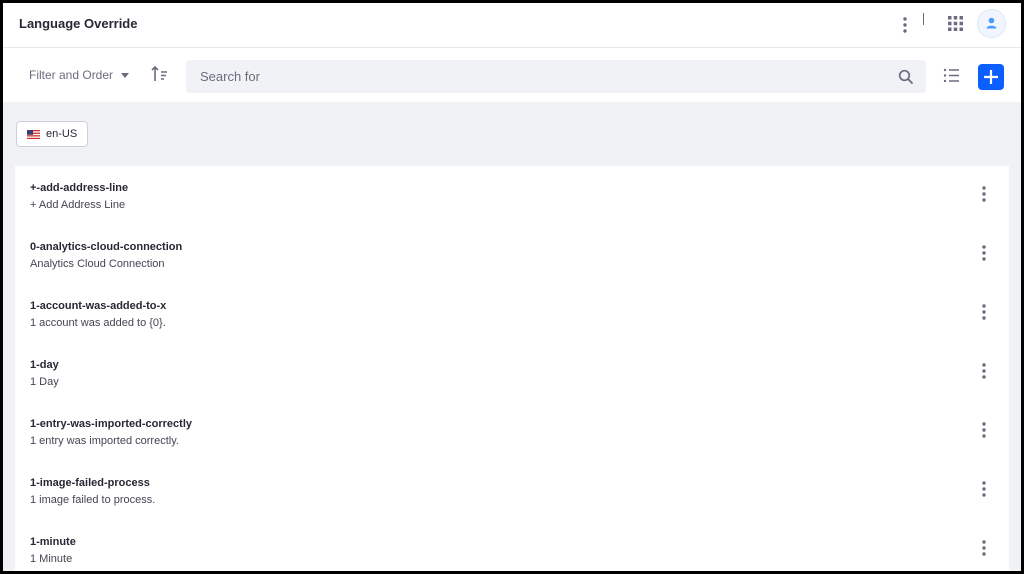  I want to click on filter-and-order-dropdown: Filter and Order, so click(79, 75).